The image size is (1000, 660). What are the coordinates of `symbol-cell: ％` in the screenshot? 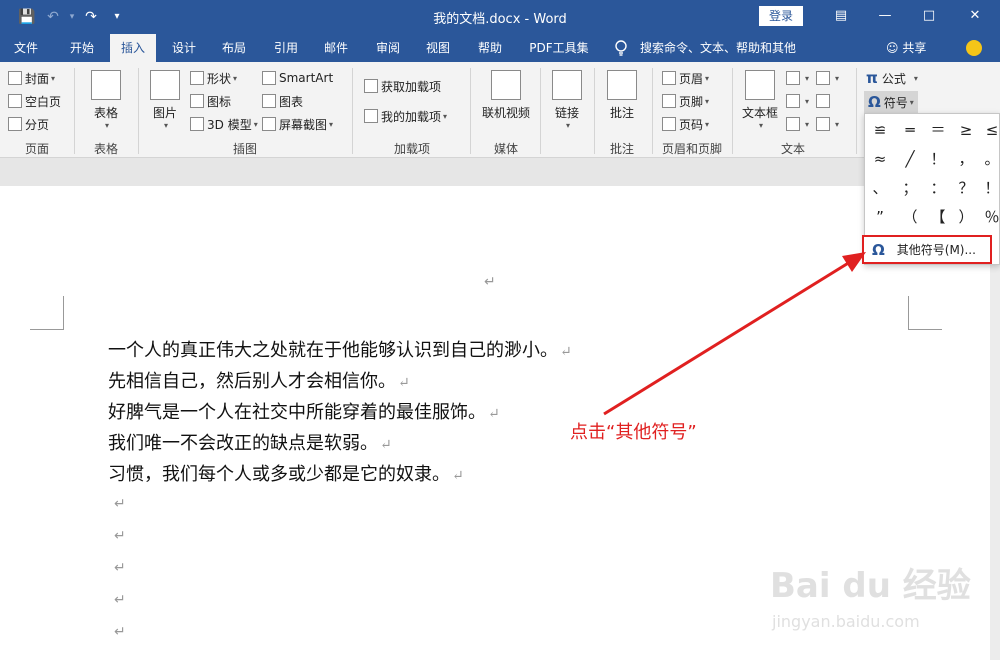 It's located at (989, 217).